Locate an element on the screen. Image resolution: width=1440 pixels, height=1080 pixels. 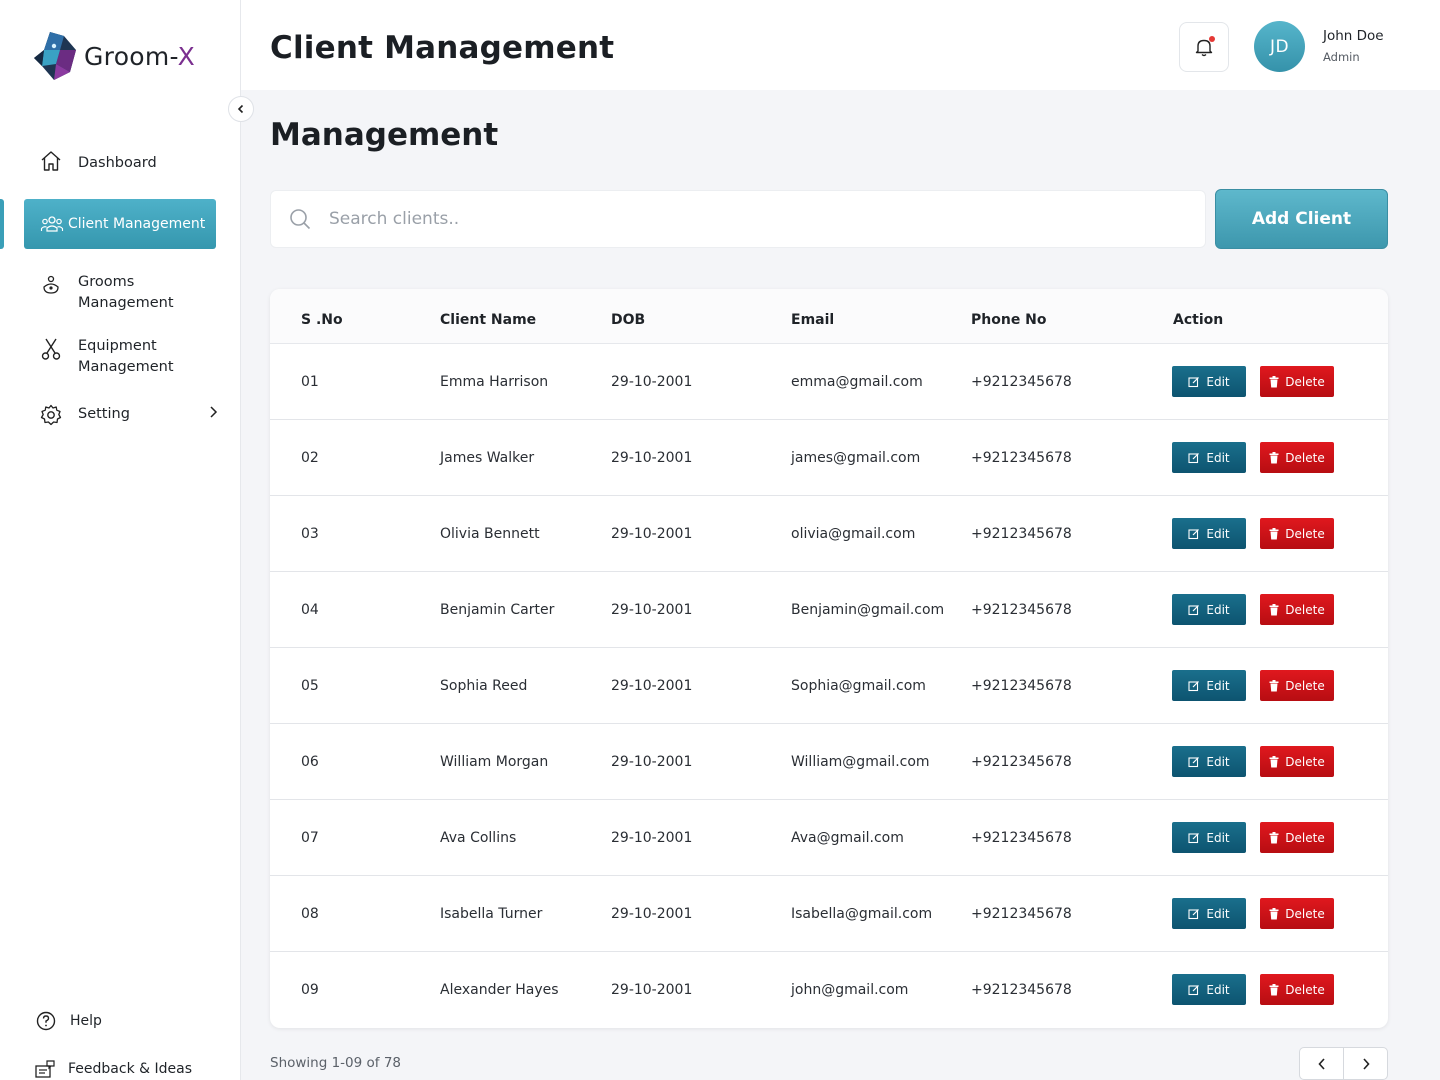
cell-client-name: Ava Collins is located at coordinates (478, 838).